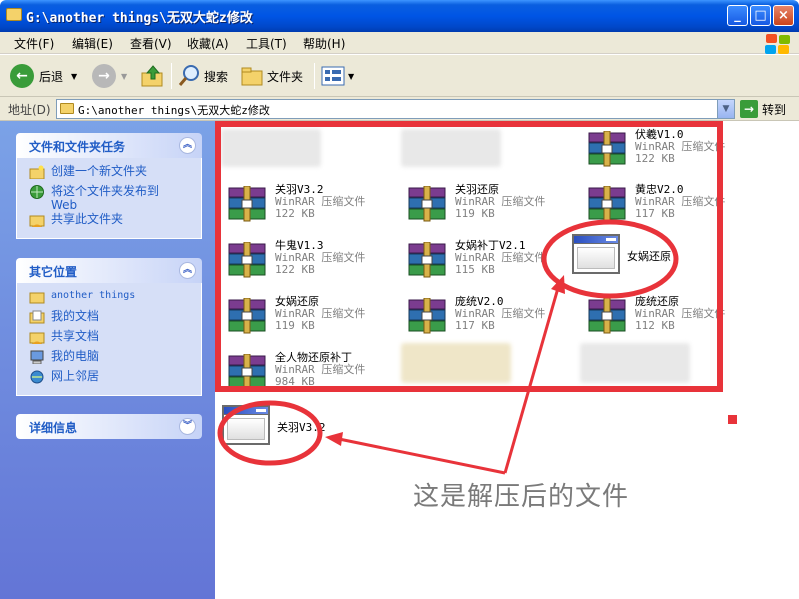 This screenshot has height=599, width=799. I want to click on place-network: 网上邻居, so click(109, 379).